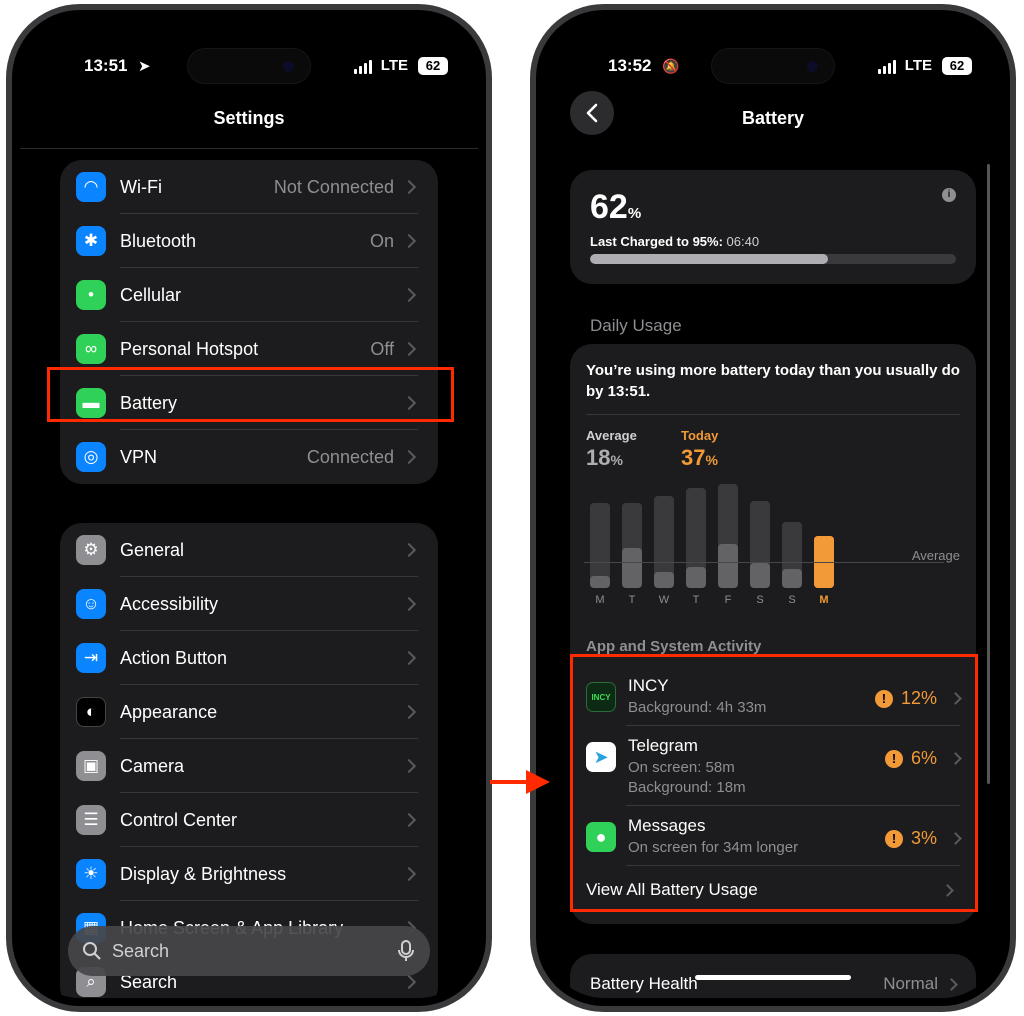 This screenshot has height=1016, width=1024. Describe the element at coordinates (632, 600) in the screenshot. I see `day-label: T` at that location.